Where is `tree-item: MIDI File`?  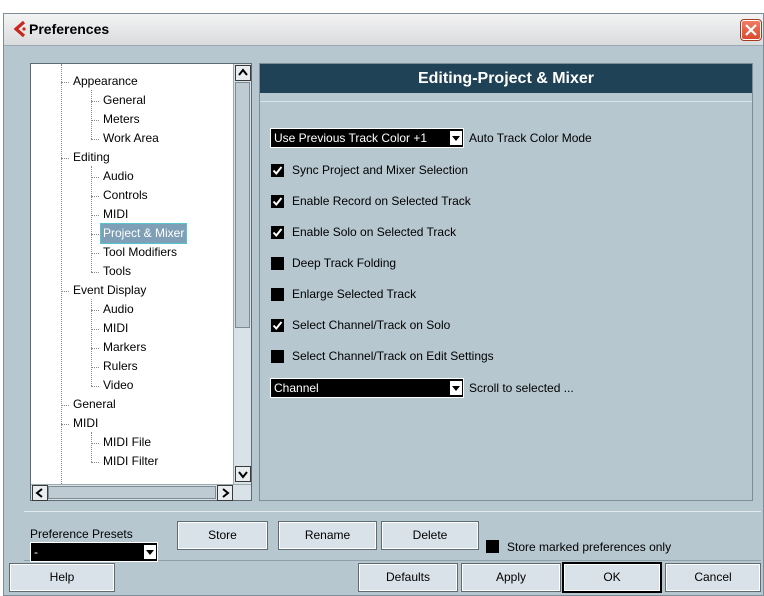 tree-item: MIDI File is located at coordinates (127, 442).